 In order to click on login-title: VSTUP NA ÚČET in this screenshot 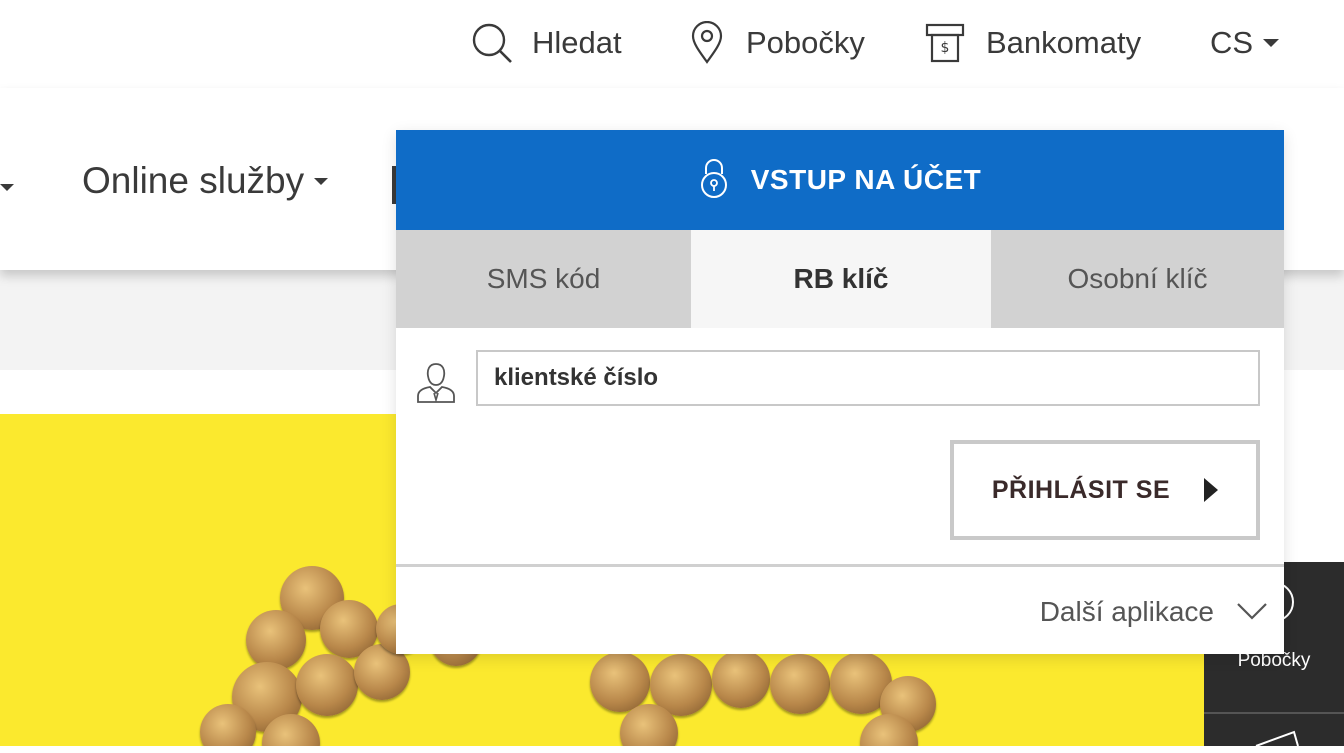, I will do `click(866, 179)`.